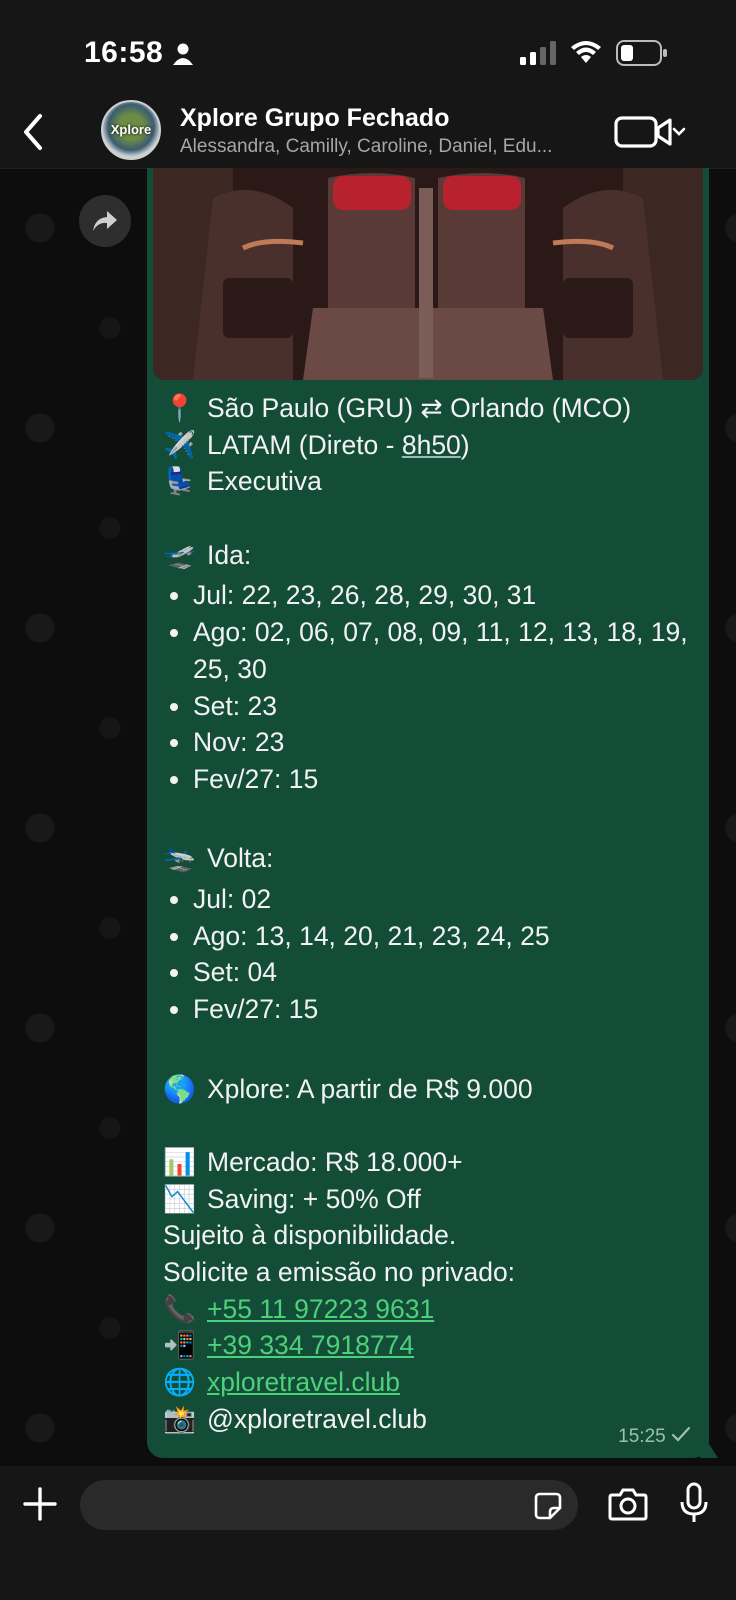 The height and width of the screenshot is (1600, 736). I want to click on instagram-handle: @xploretravel.club, so click(317, 1418).